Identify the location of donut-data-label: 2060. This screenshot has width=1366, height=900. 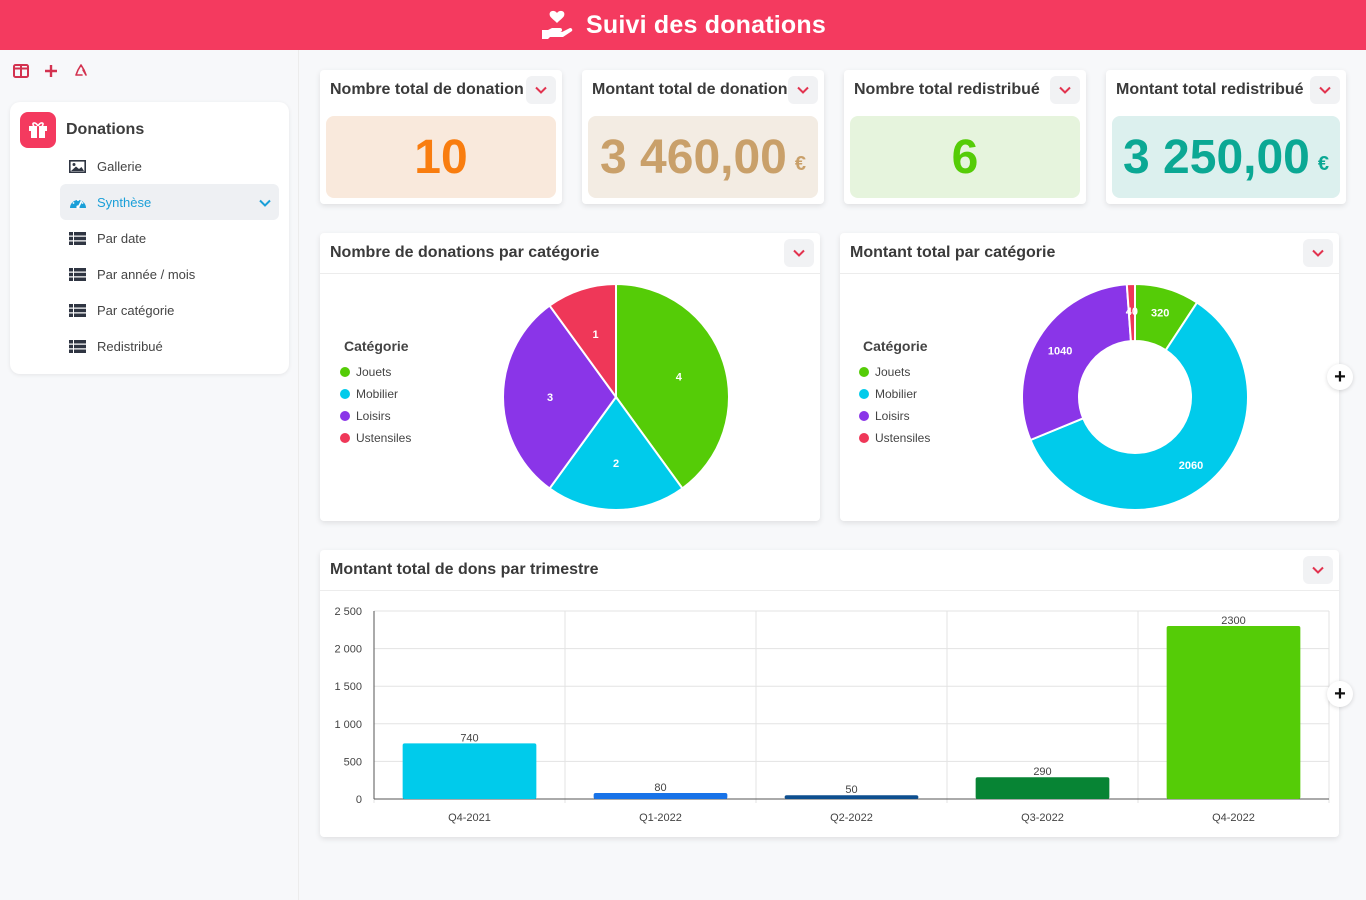
(1191, 466).